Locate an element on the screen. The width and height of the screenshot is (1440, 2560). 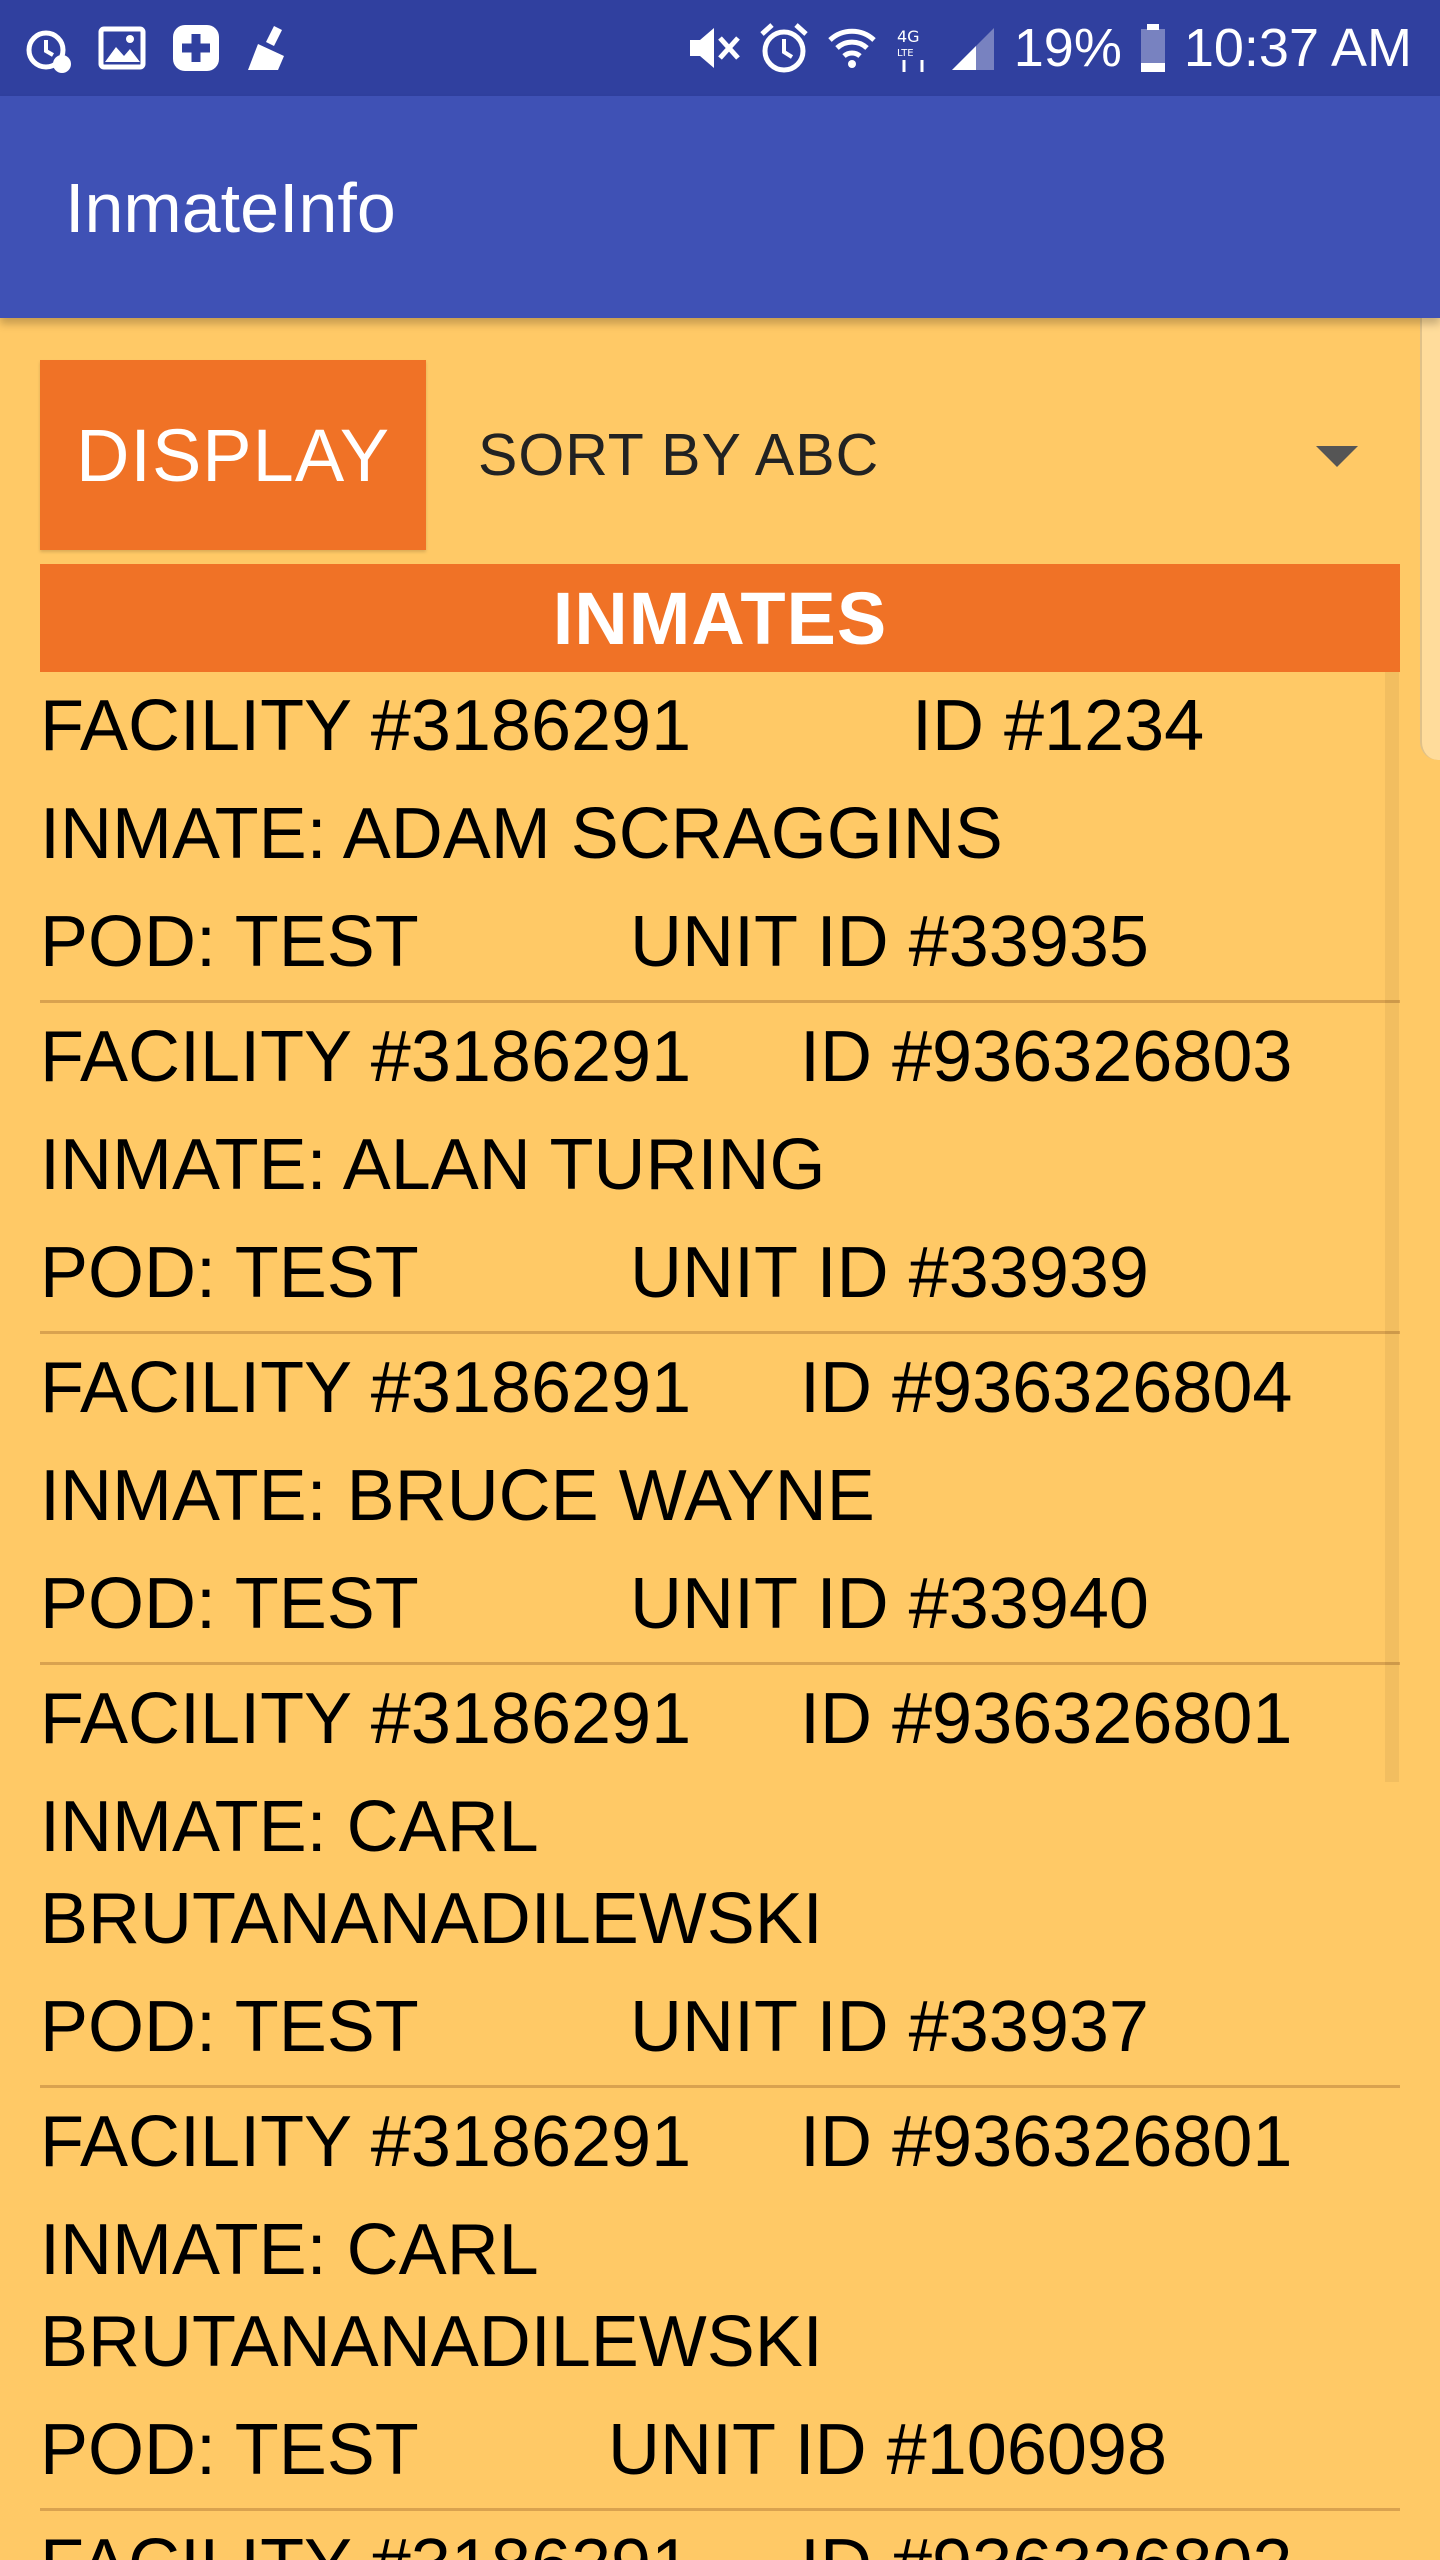
unit-id: UNIT ID #33937 is located at coordinates (889, 2027).